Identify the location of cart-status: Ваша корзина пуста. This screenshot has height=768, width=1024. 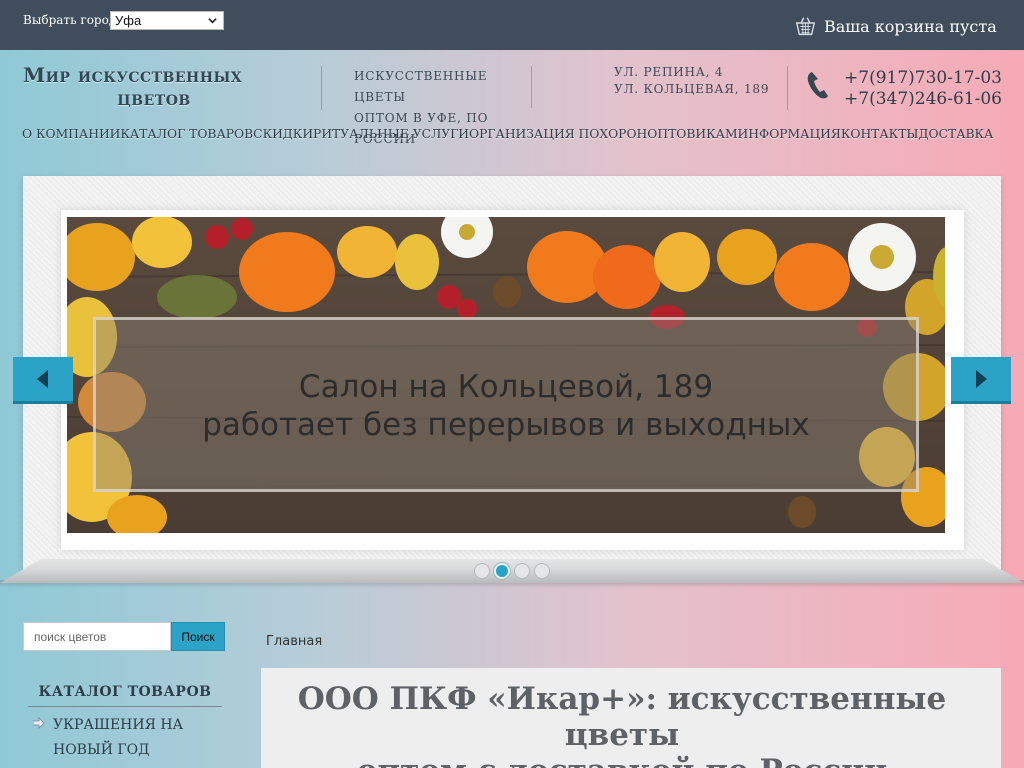
(910, 26).